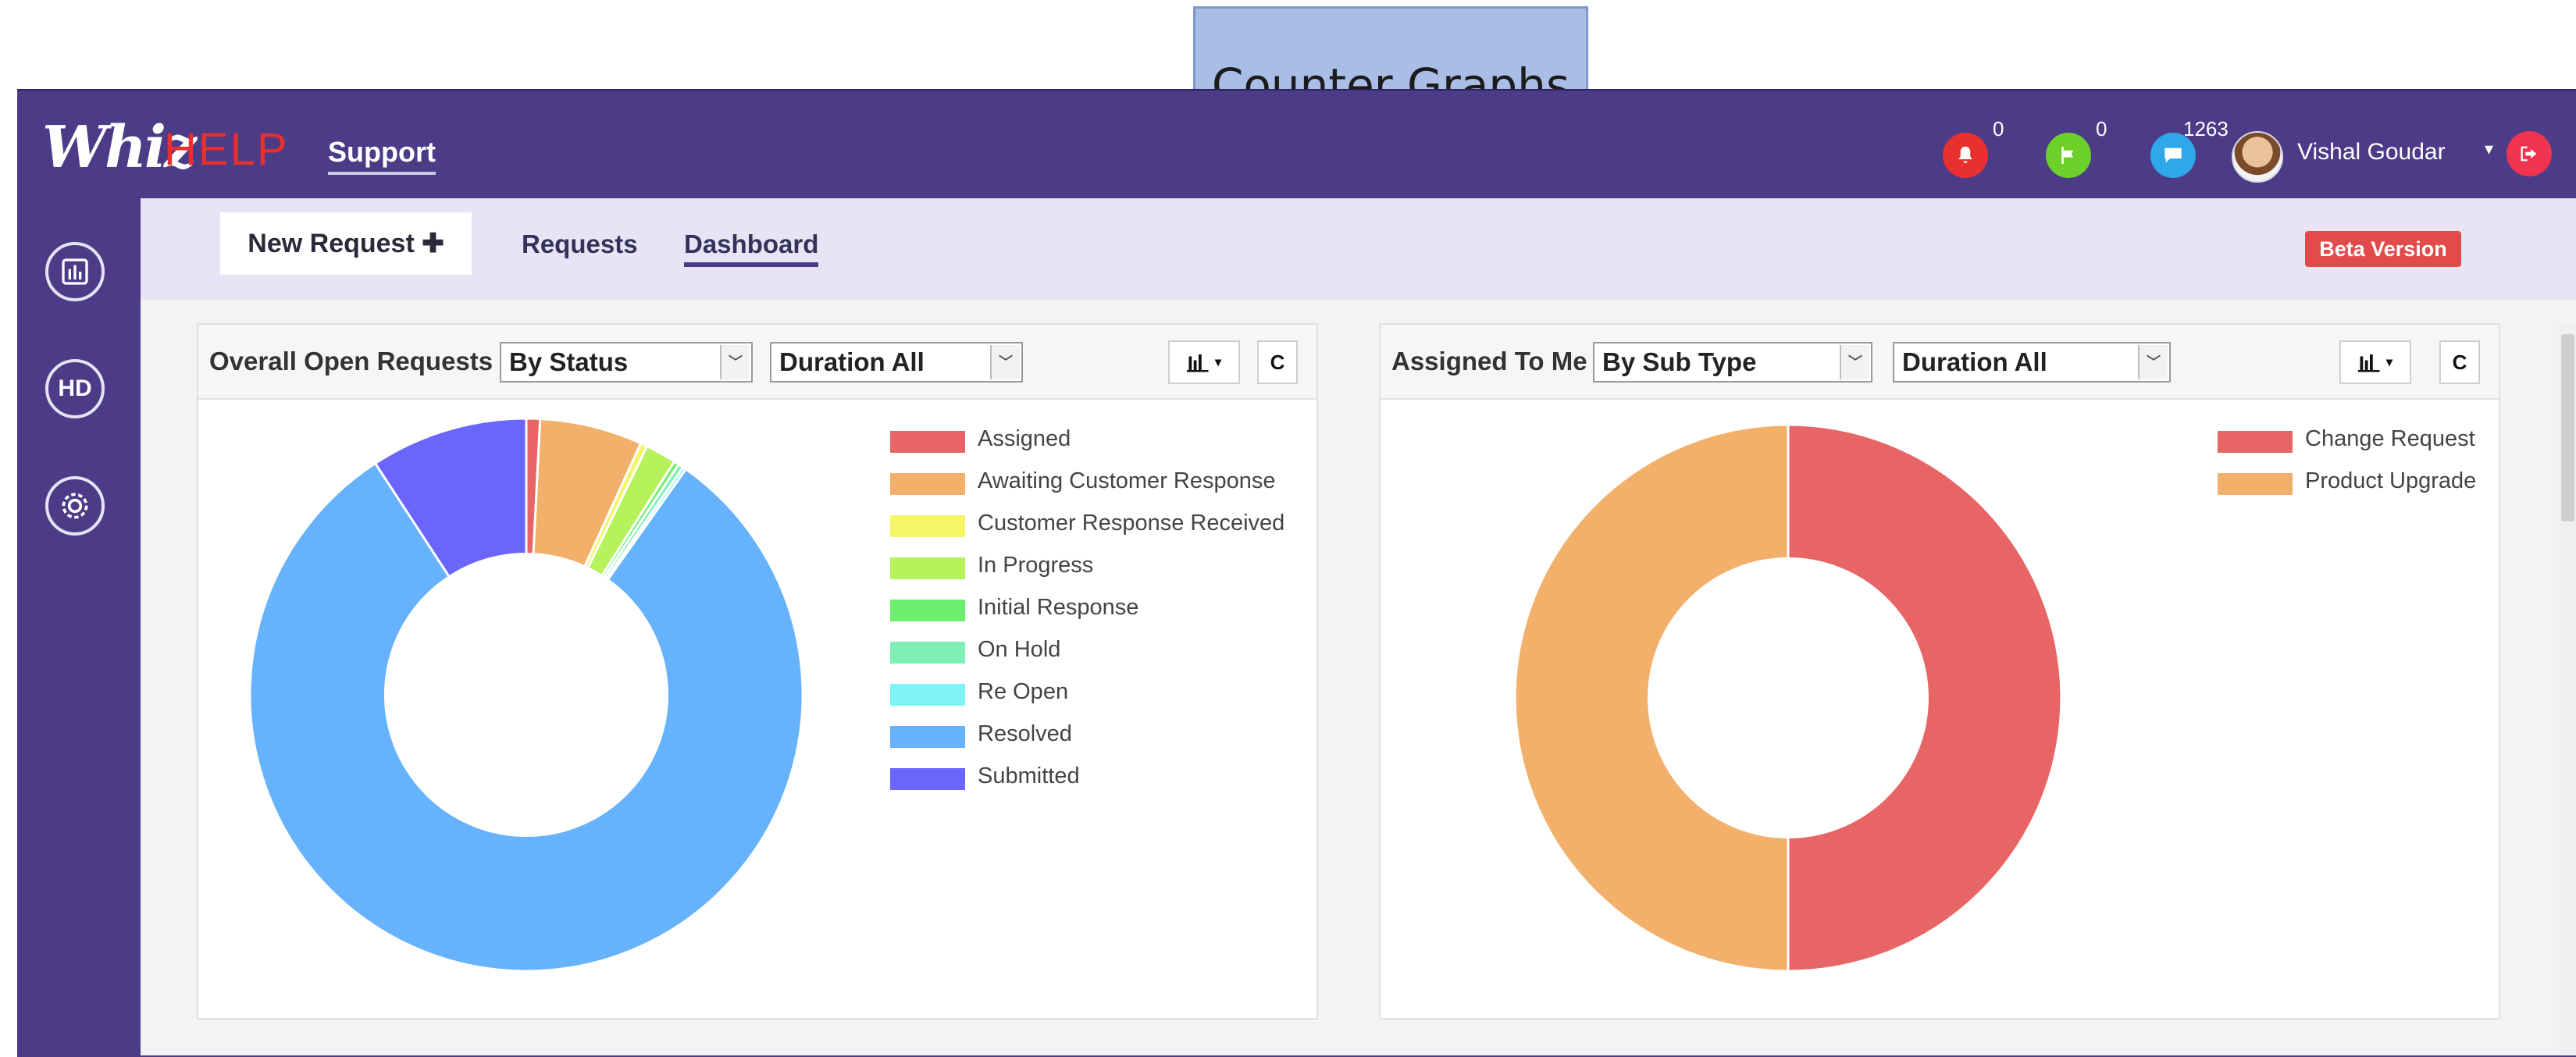  What do you see at coordinates (382, 155) in the screenshot?
I see `app-name: Support` at bounding box center [382, 155].